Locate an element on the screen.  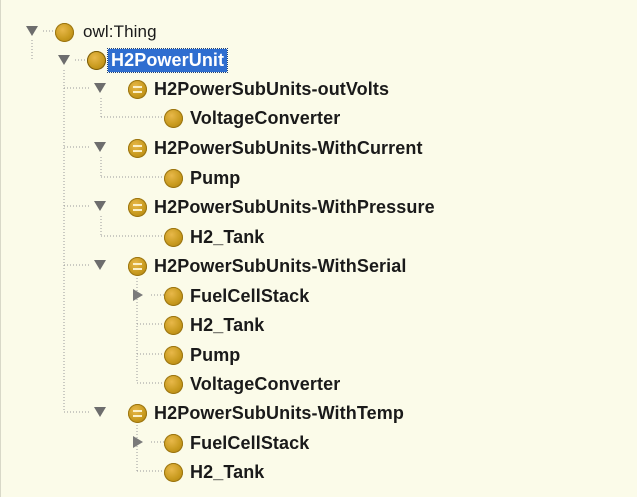
h2powerunit-expand-toggle is located at coordinates (64, 60).